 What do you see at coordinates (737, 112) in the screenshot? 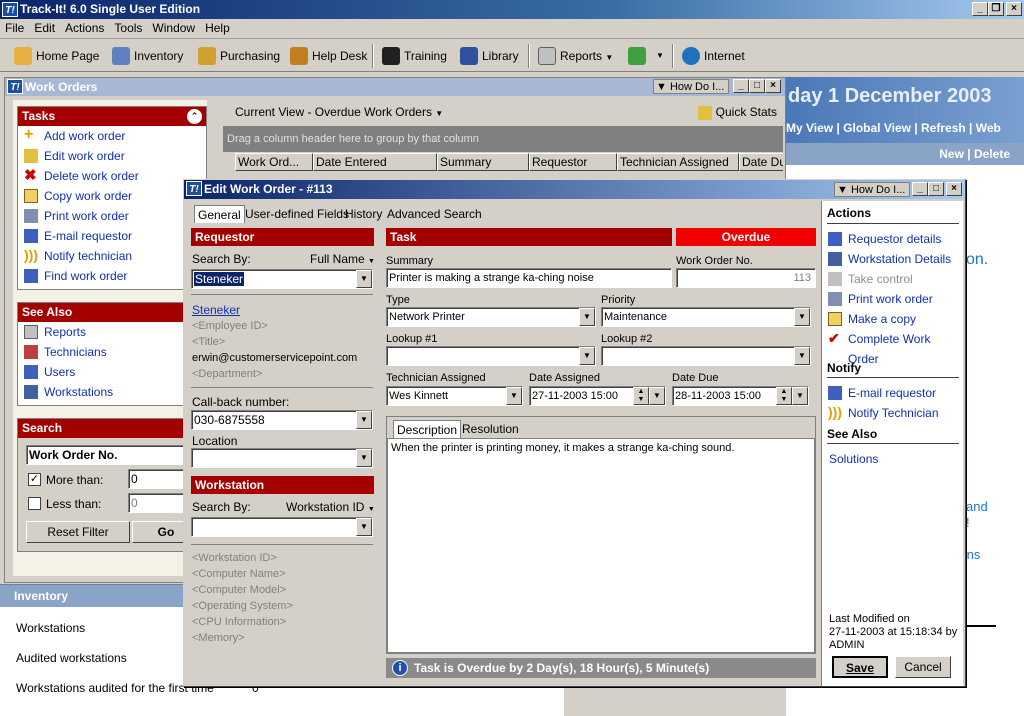
I see `quick-stats-button: Quick Stats` at bounding box center [737, 112].